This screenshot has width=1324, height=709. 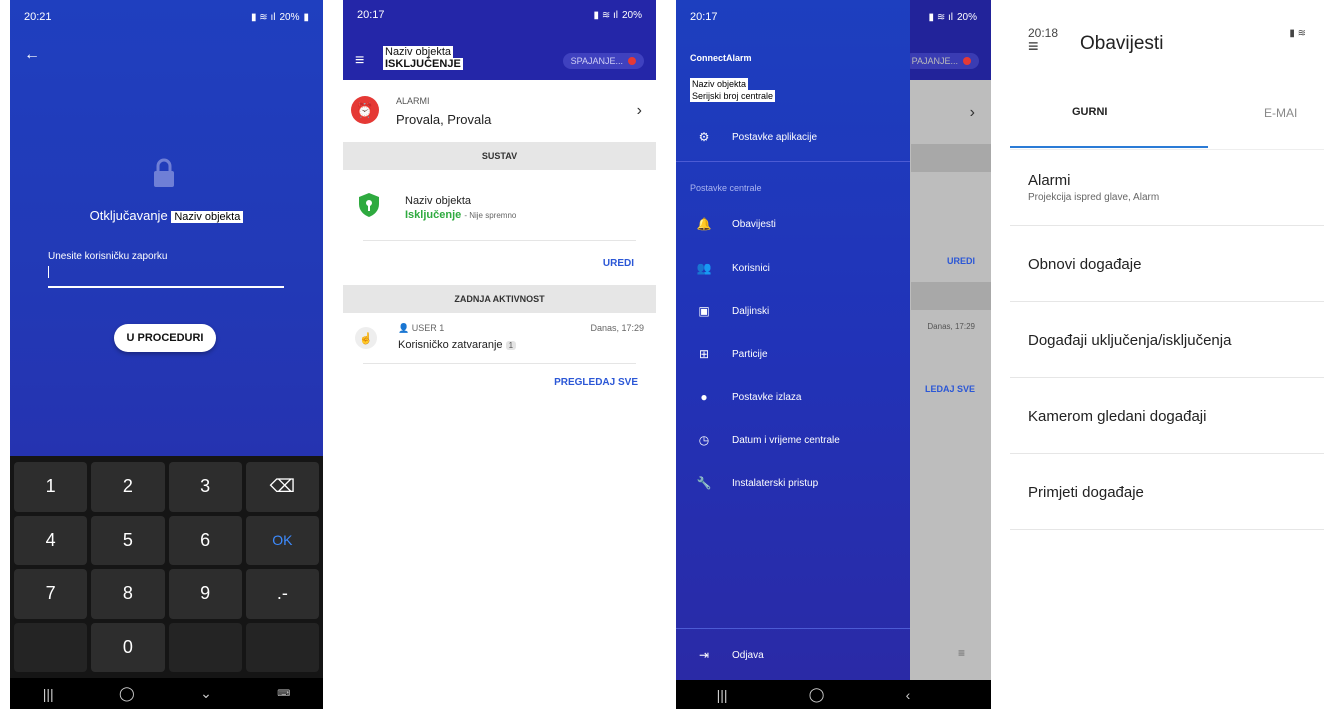 What do you see at coordinates (499, 263) in the screenshot?
I see `edit-button: UREDI` at bounding box center [499, 263].